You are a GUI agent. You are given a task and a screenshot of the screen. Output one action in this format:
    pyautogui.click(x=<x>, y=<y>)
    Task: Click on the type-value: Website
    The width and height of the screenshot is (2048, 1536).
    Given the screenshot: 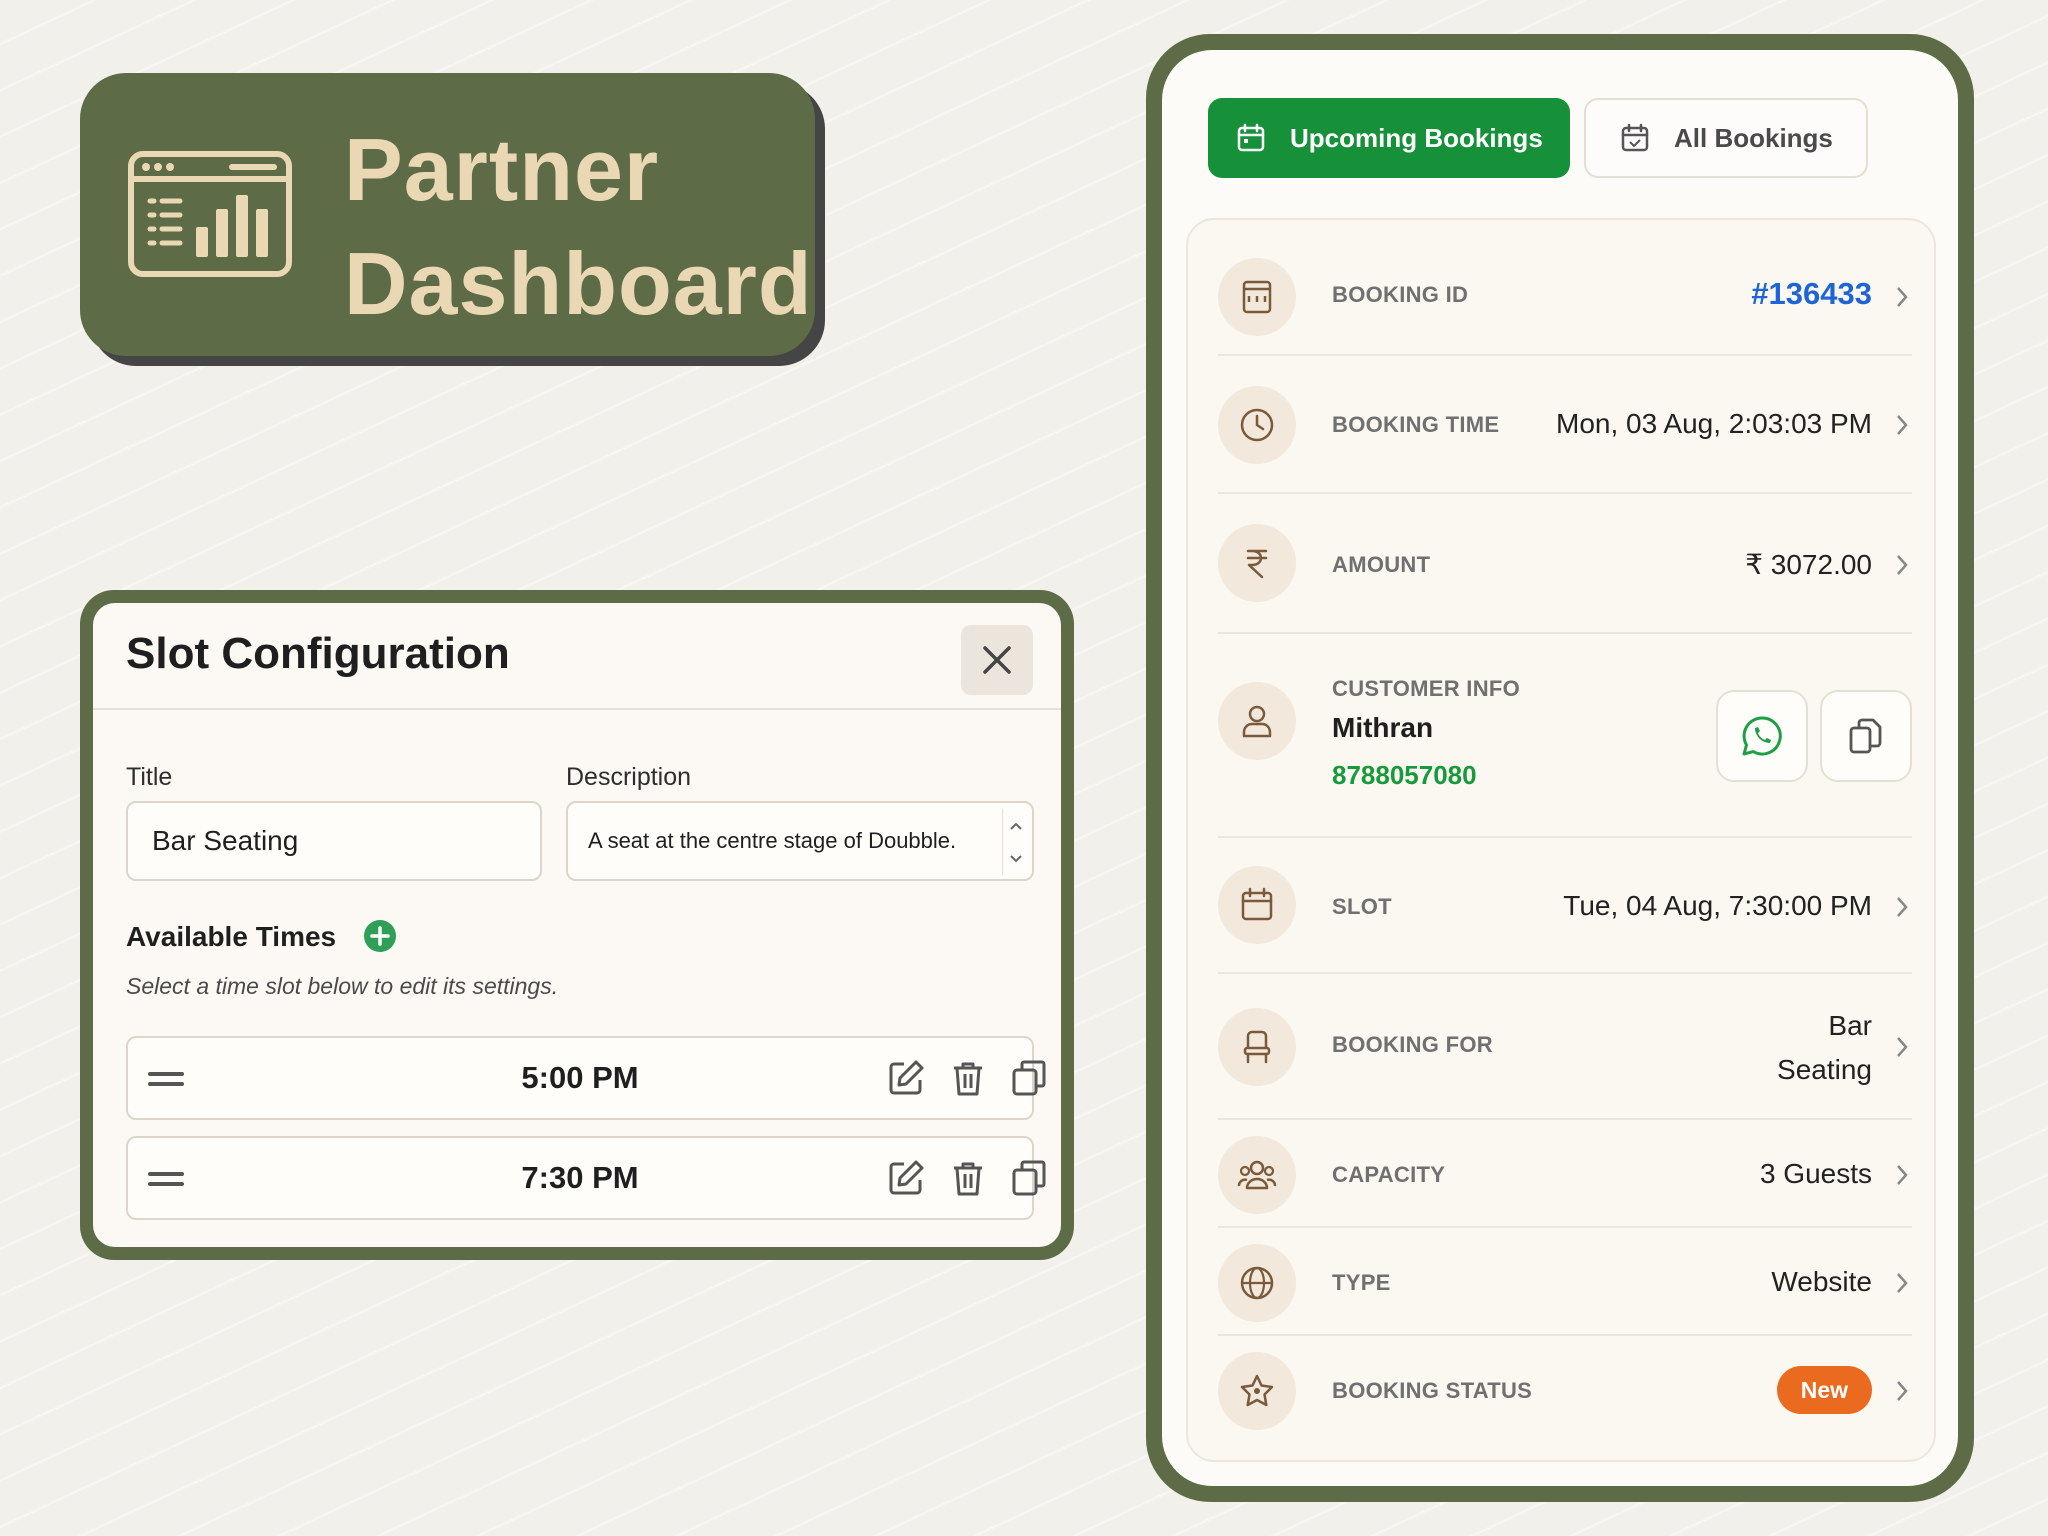 What is the action you would take?
    pyautogui.click(x=1821, y=1281)
    